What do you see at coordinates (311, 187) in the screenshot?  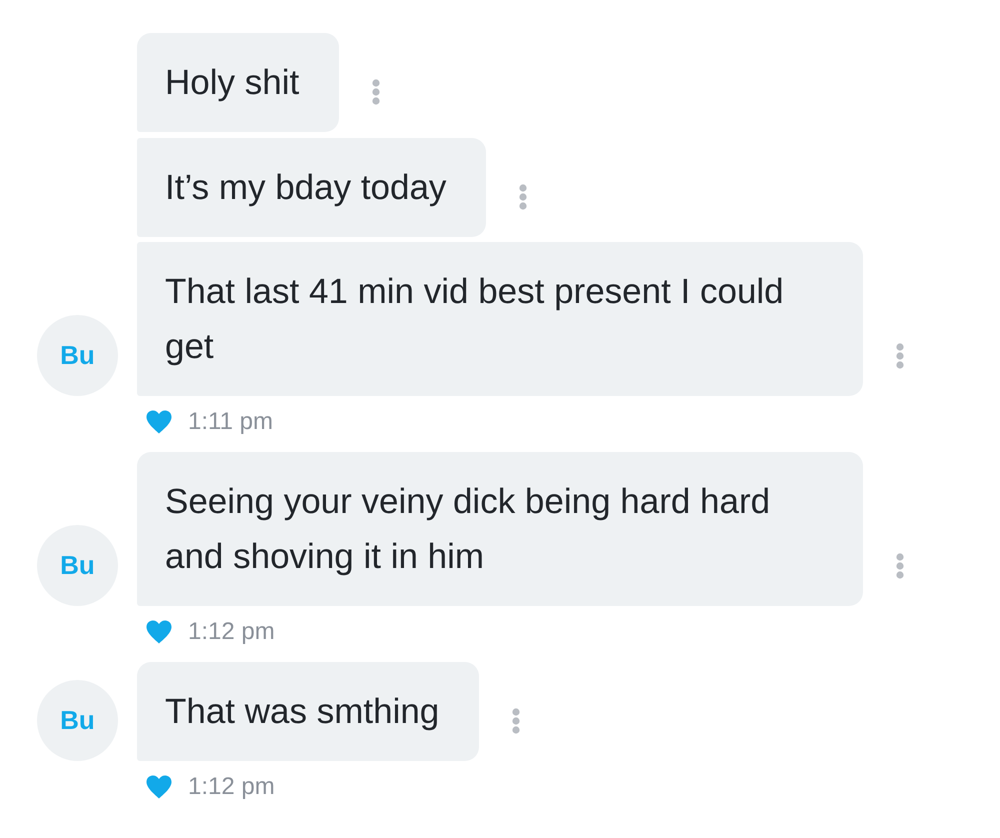 I see `message-bubble: It’s my bday today` at bounding box center [311, 187].